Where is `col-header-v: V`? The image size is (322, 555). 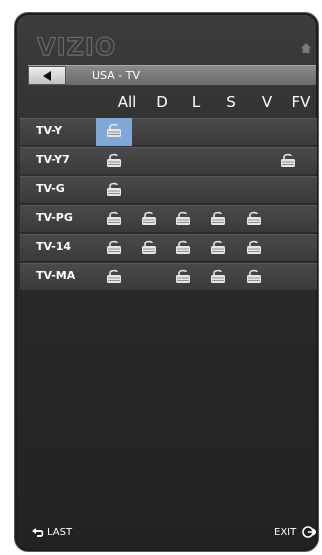 col-header-v: V is located at coordinates (267, 102).